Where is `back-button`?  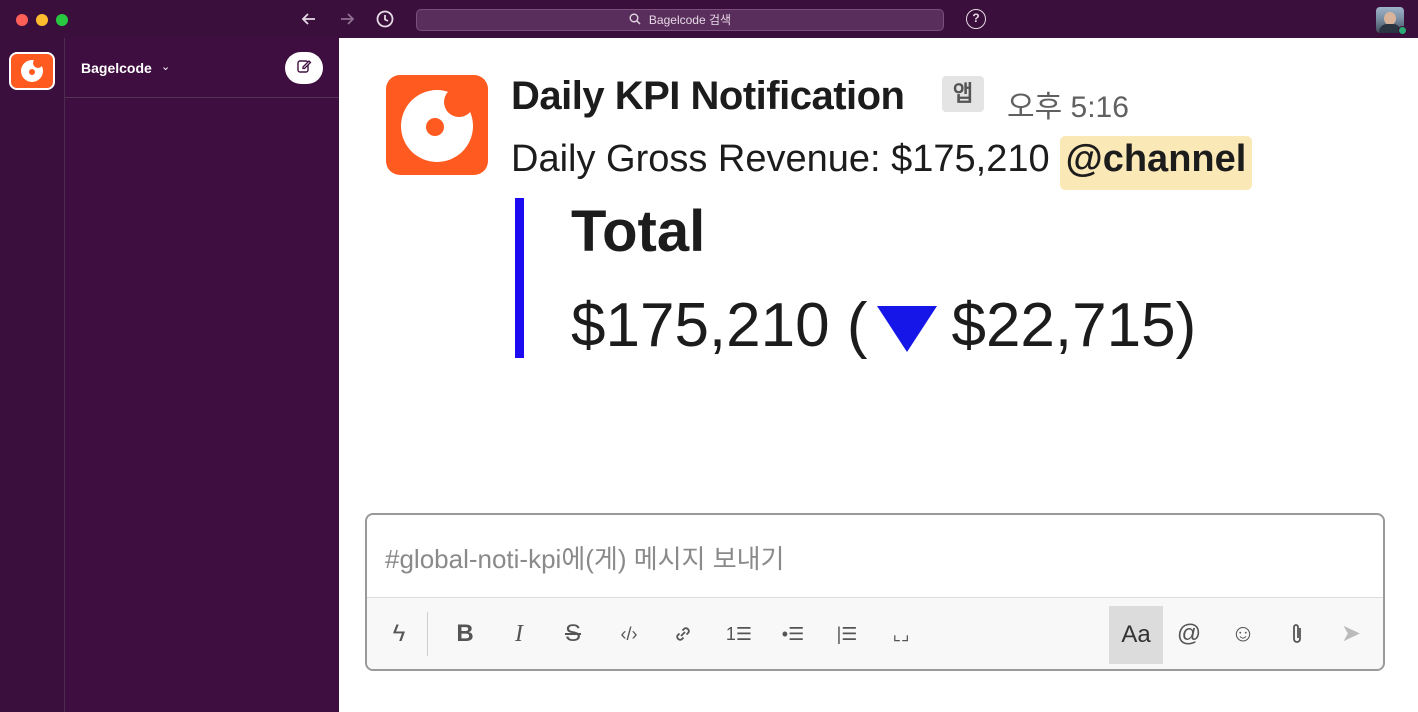
back-button is located at coordinates (309, 19).